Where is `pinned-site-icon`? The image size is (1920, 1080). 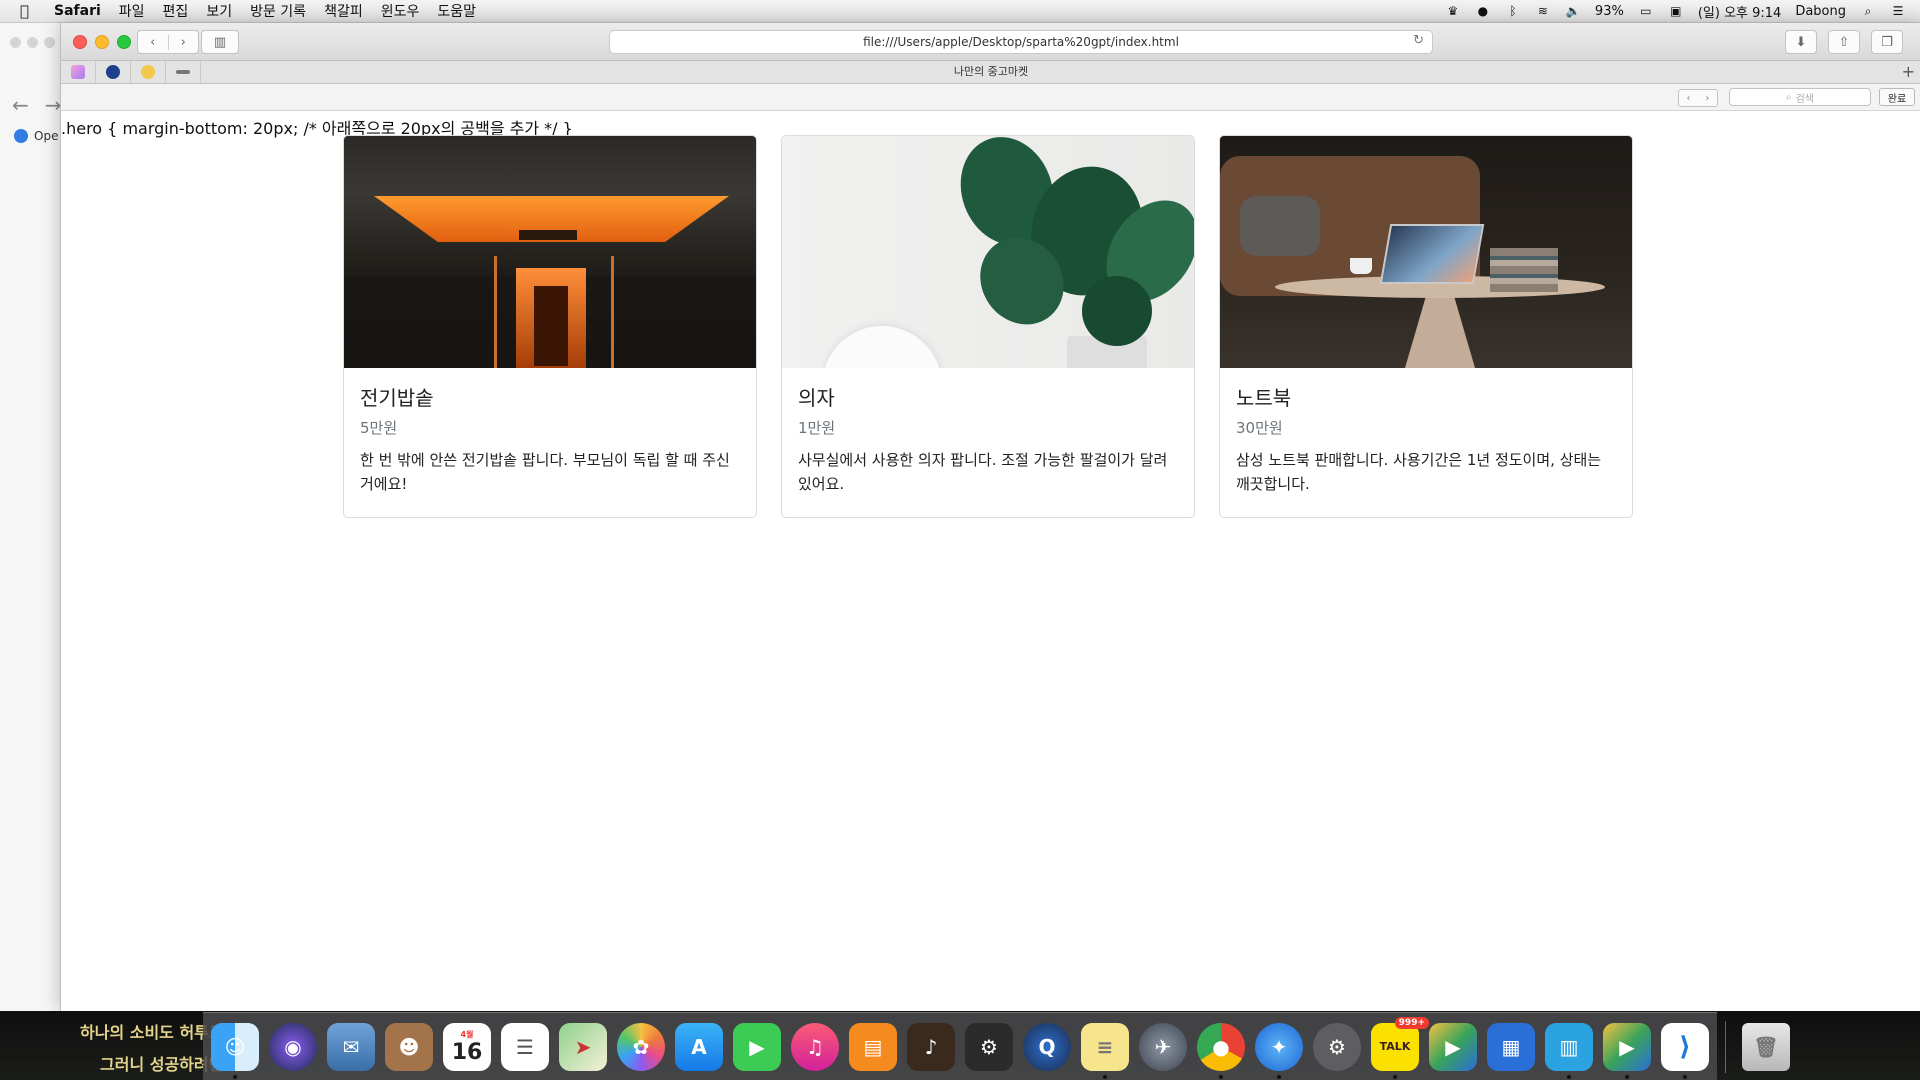 pinned-site-icon is located at coordinates (113, 72).